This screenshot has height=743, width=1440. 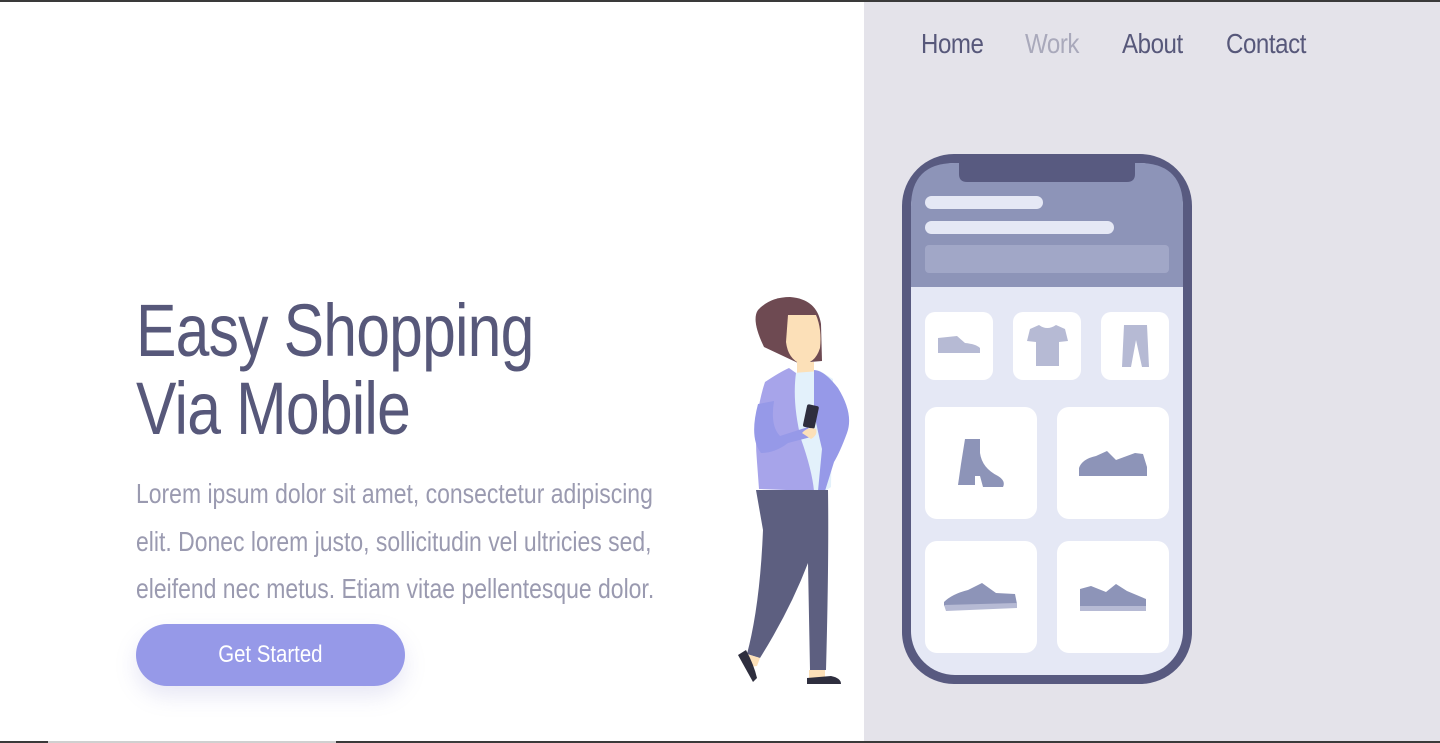 What do you see at coordinates (952, 44) in the screenshot?
I see `nav-home: Home` at bounding box center [952, 44].